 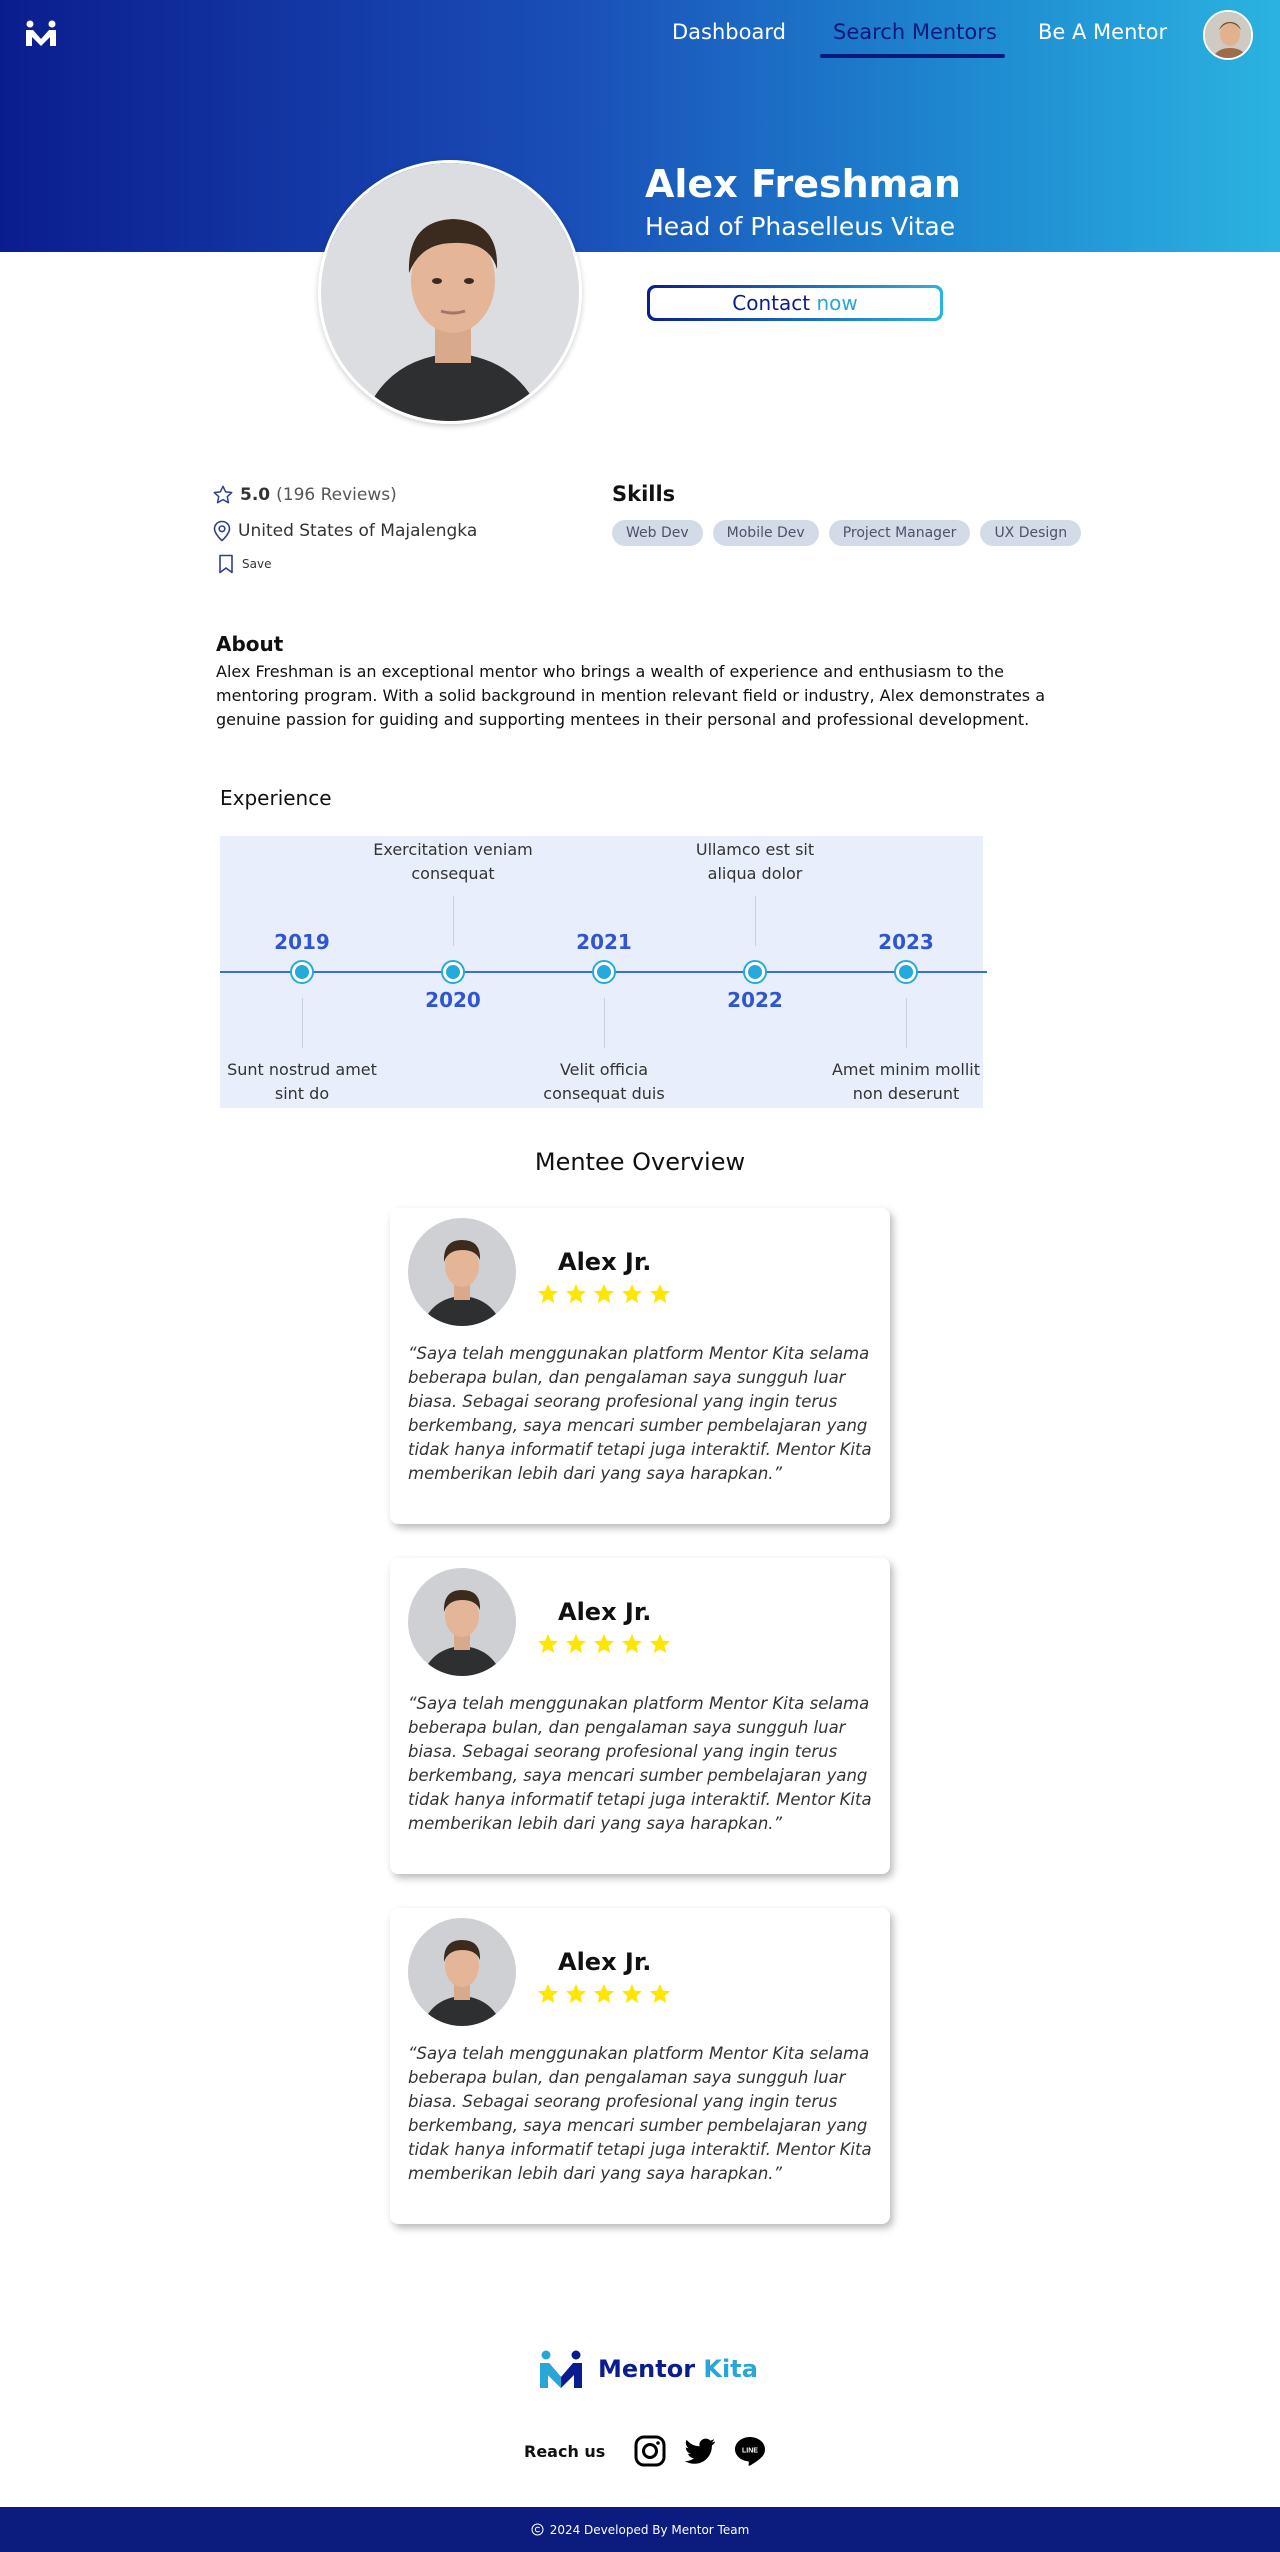 I want to click on rating-value: 5.0, so click(x=255, y=495).